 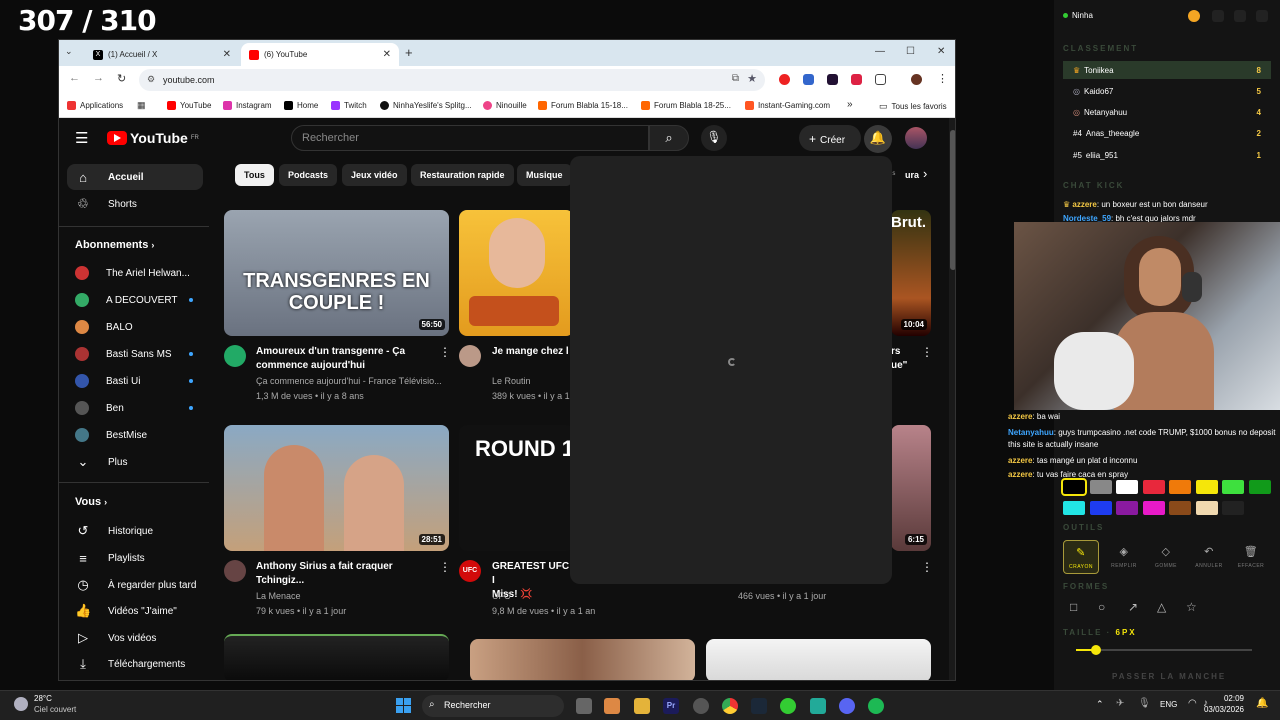 What do you see at coordinates (135, 381) in the screenshot?
I see `sidebar-item-subscription: Basti Ui` at bounding box center [135, 381].